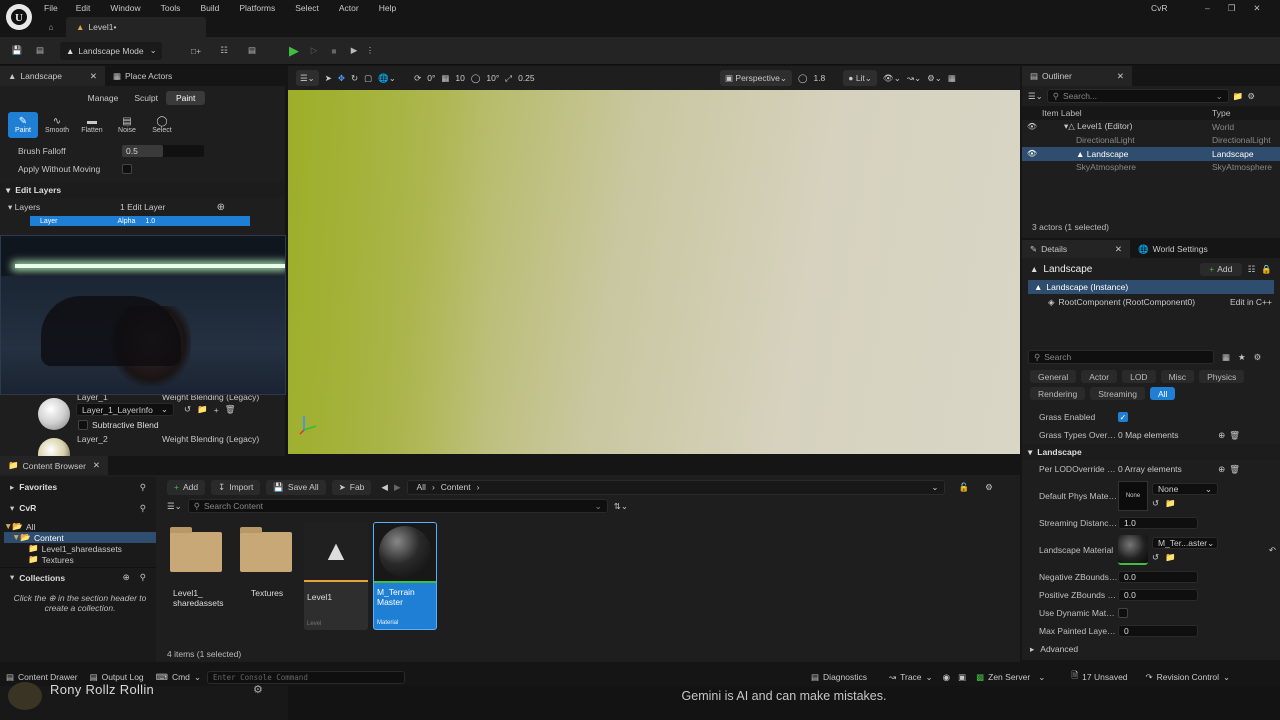 The width and height of the screenshot is (1280, 720). Describe the element at coordinates (1226, 357) in the screenshot. I see `table-view-icon: ▦` at that location.